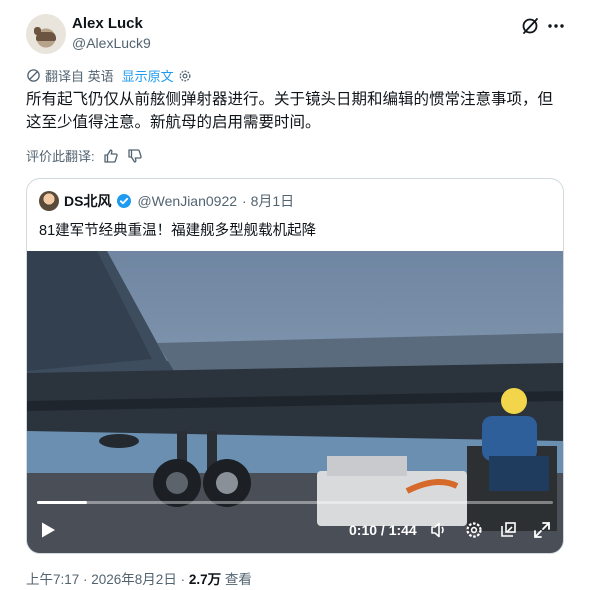  I want to click on author-name: Alex Luck, so click(107, 23).